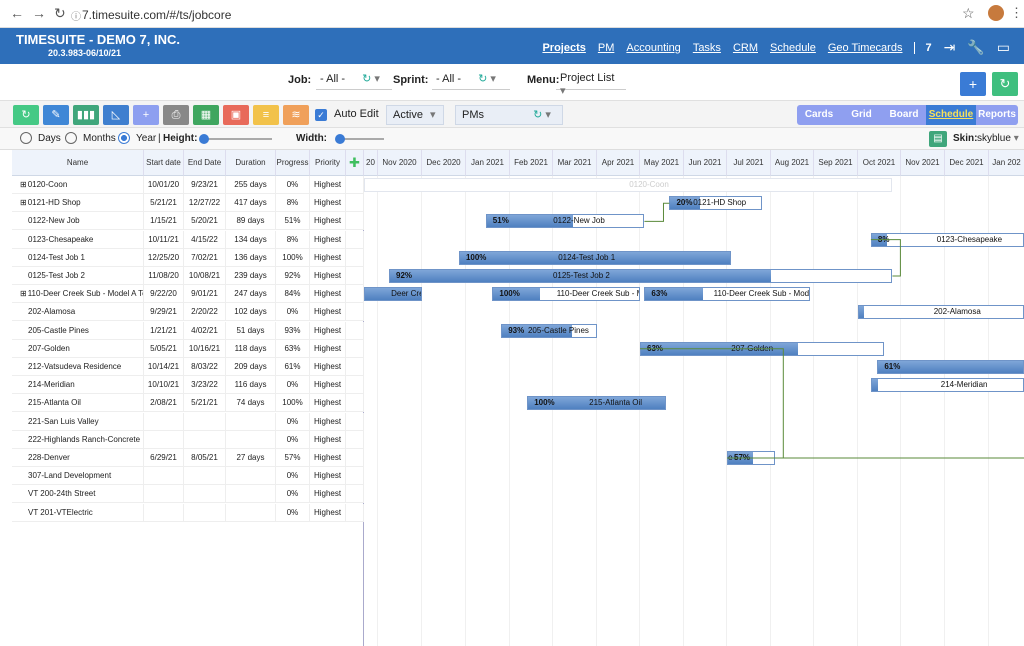 This screenshot has height=646, width=1024. I want to click on avatar, so click(996, 13).